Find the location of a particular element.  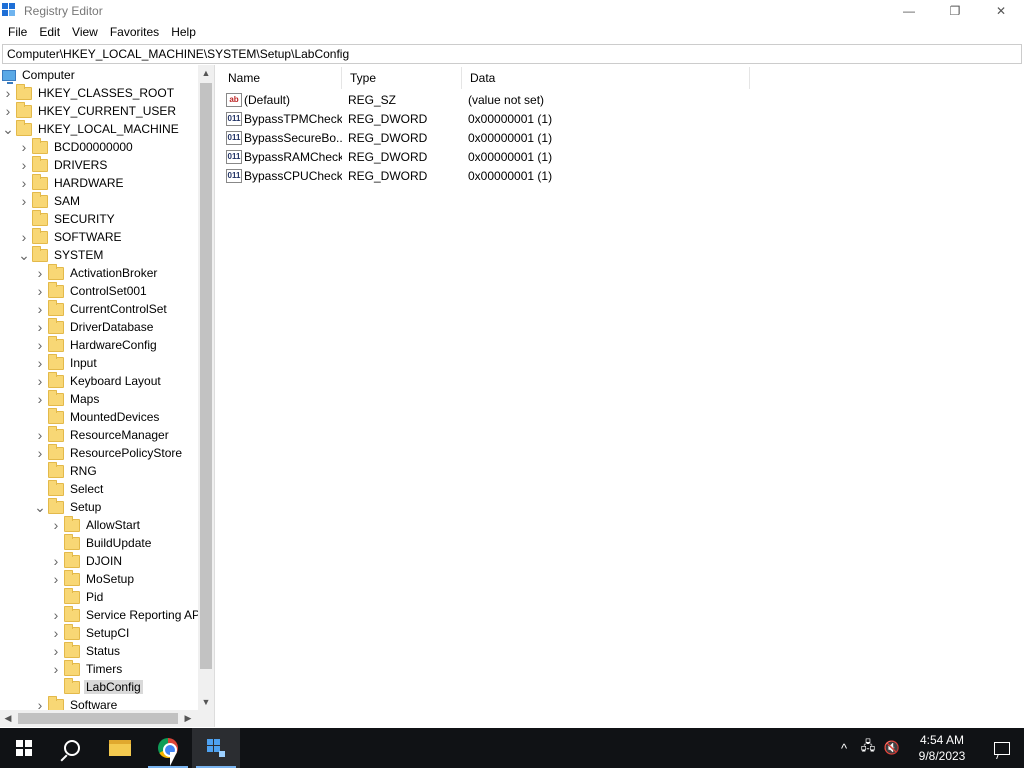

menu-view: View is located at coordinates (85, 32).